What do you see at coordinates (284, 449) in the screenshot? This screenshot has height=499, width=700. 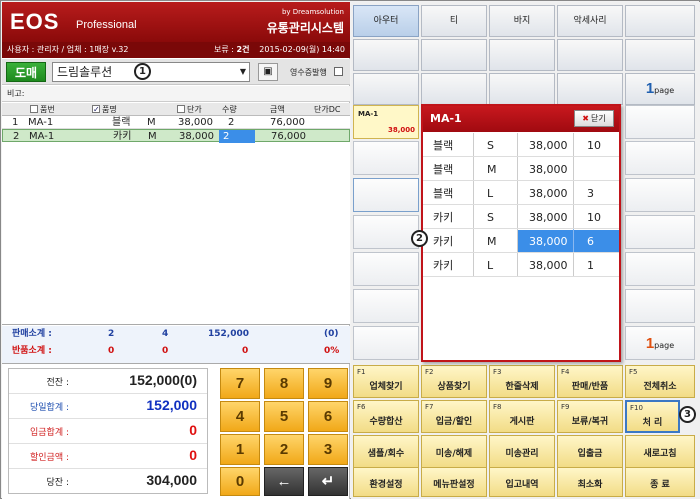 I see `key-2: 2` at bounding box center [284, 449].